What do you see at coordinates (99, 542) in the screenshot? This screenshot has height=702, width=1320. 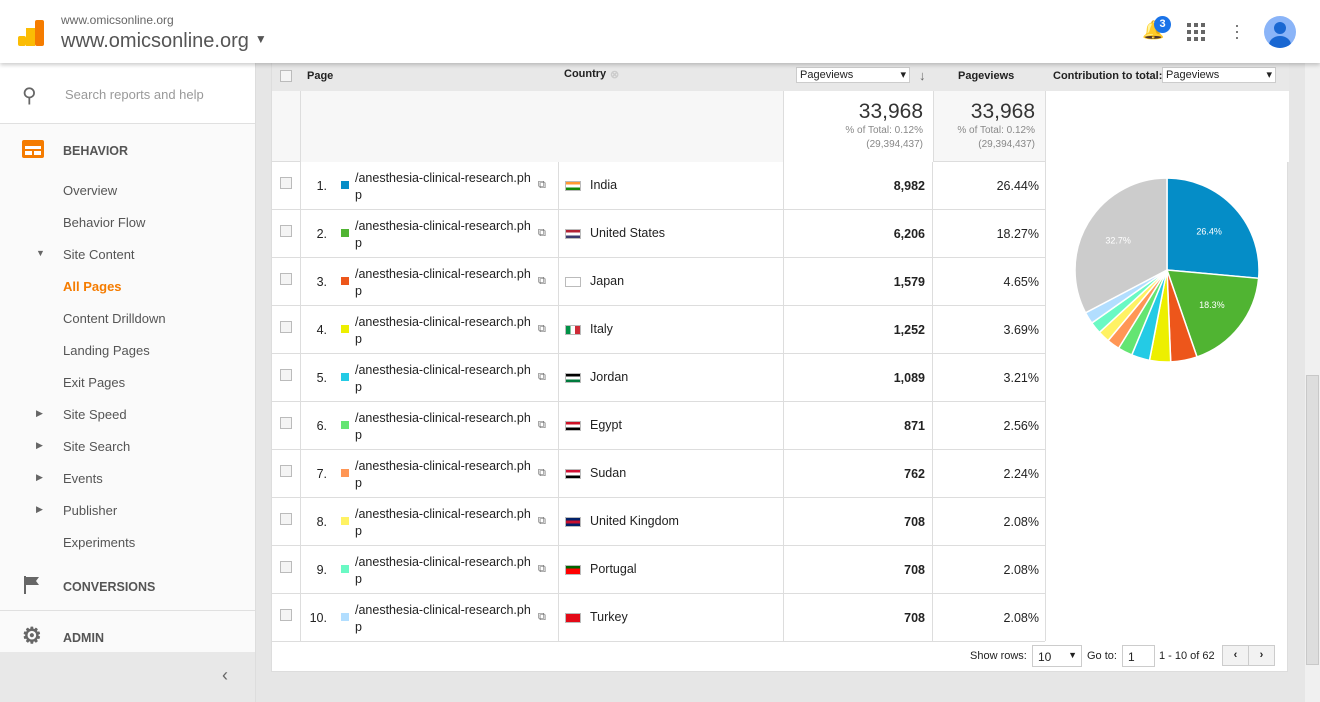 I see `sidebar-item-label: Experiments` at bounding box center [99, 542].